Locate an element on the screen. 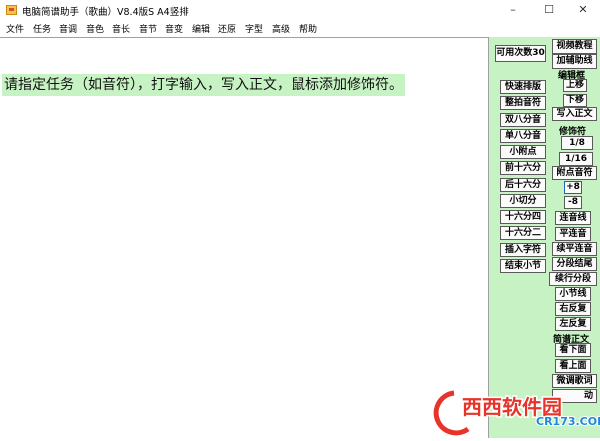  menu-advanced: 高级 is located at coordinates (281, 28).